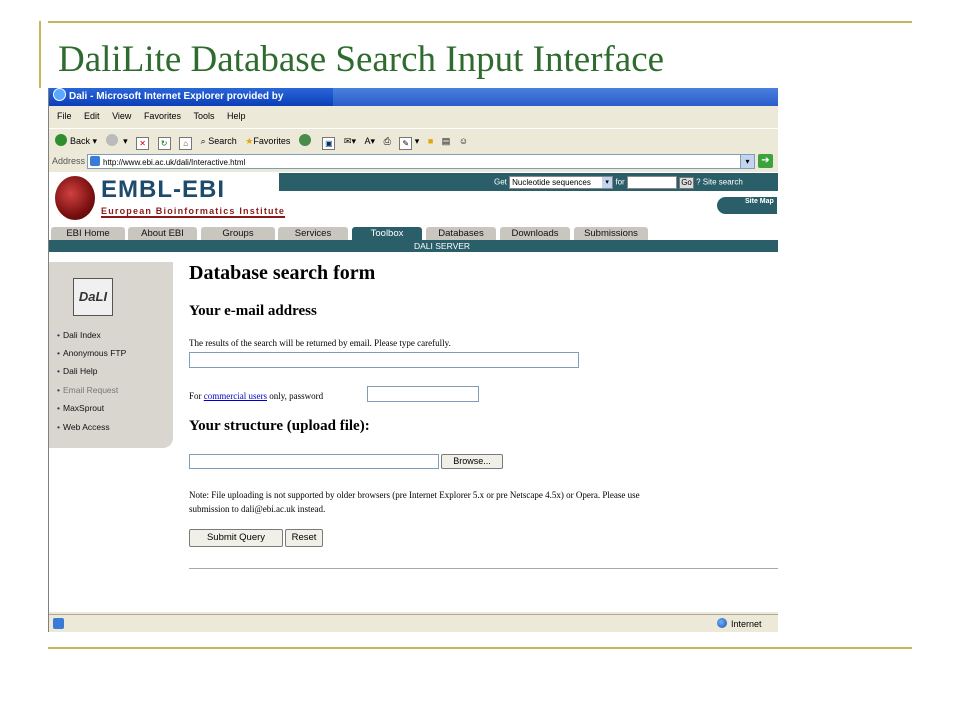 This screenshot has height=720, width=960. I want to click on password-suffix: only, password, so click(295, 396).